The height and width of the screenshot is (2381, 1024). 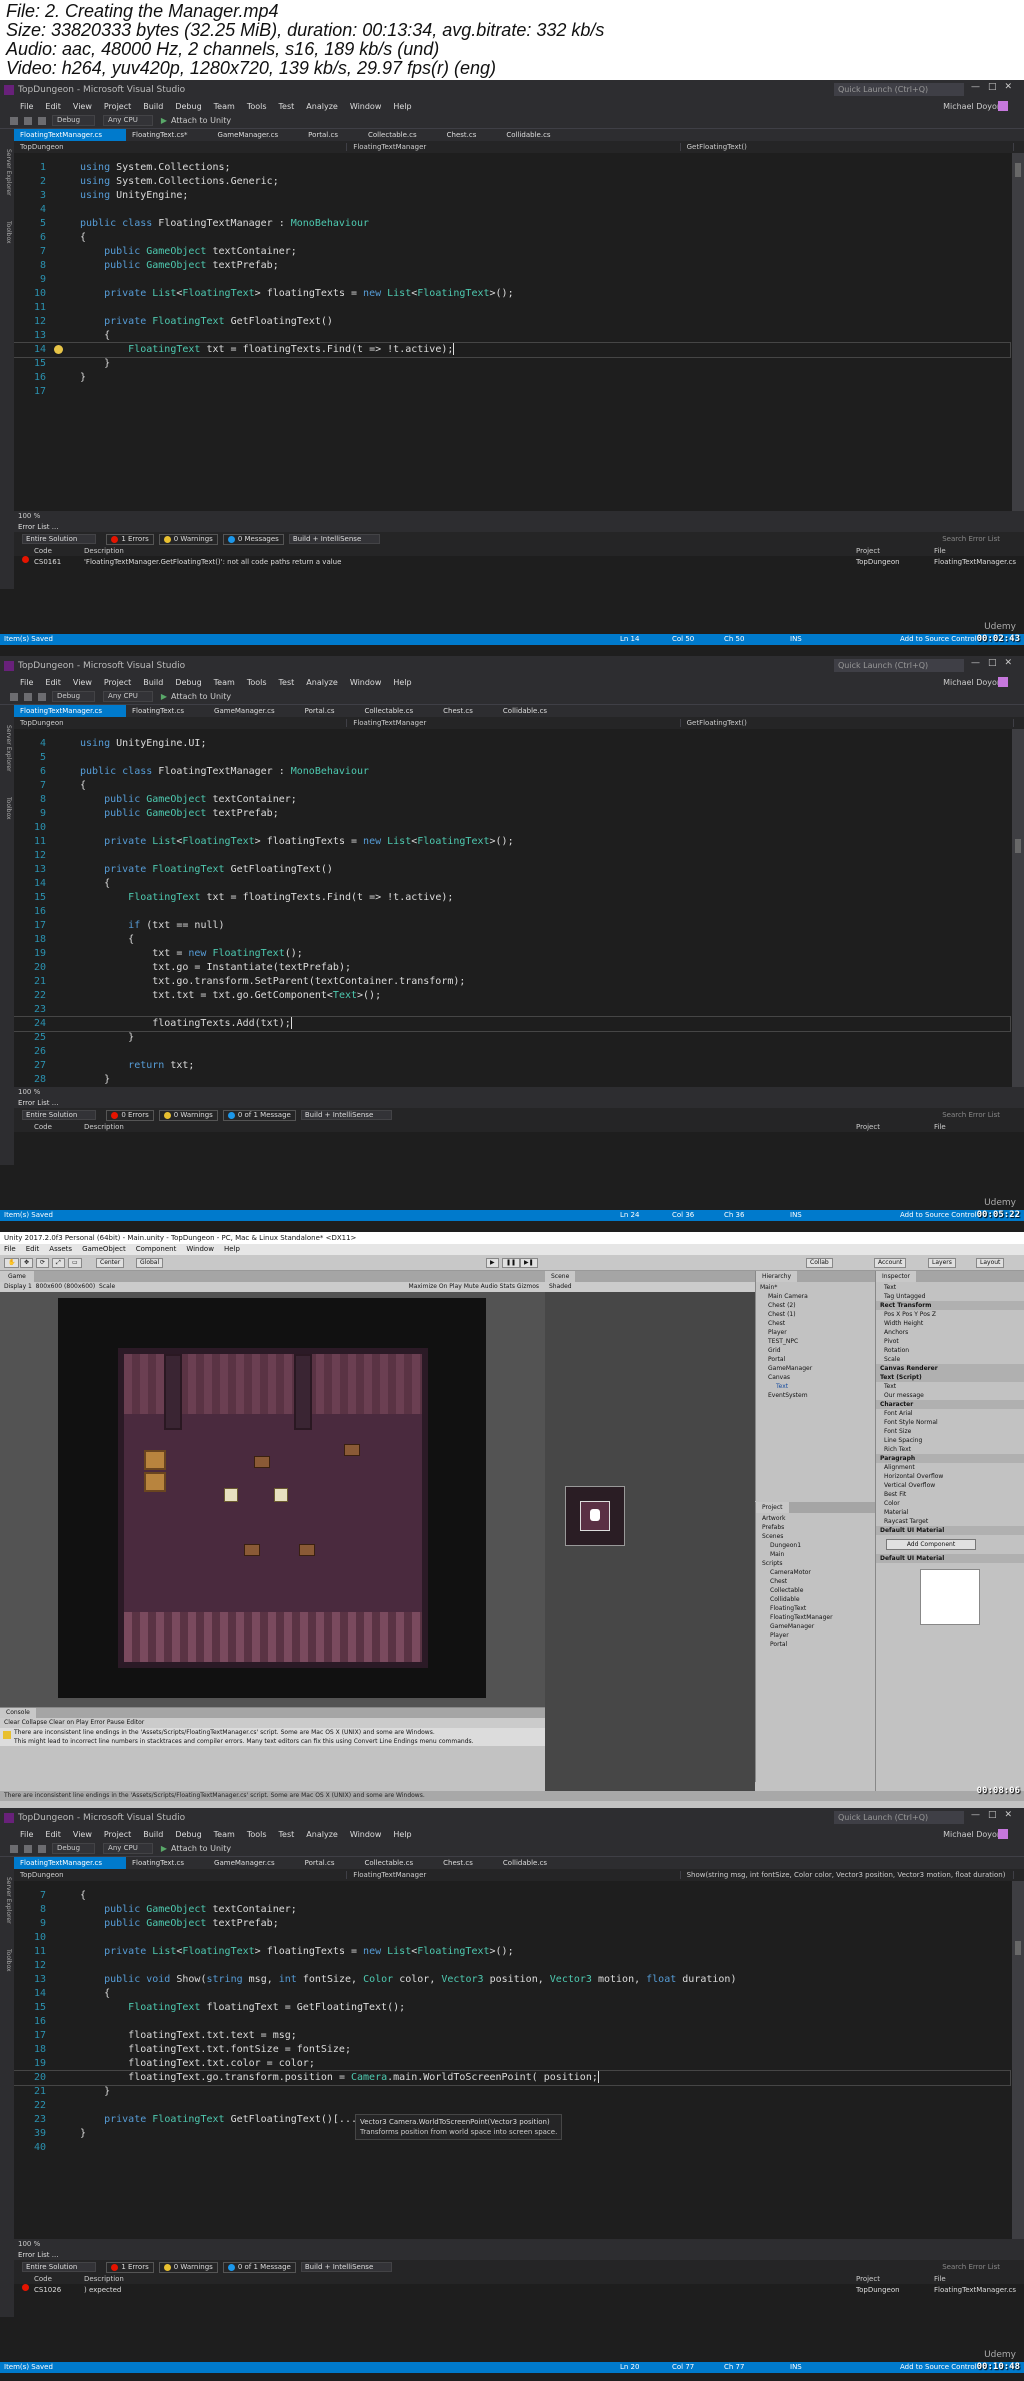 What do you see at coordinates (512, 2022) in the screenshot?
I see `code-line: 16` at bounding box center [512, 2022].